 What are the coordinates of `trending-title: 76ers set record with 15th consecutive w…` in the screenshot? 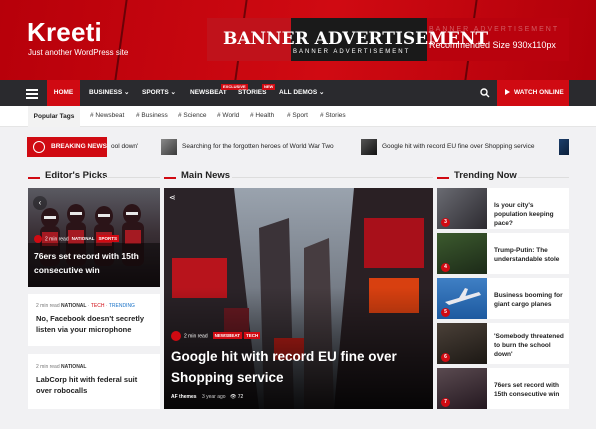 It's located at (530, 390).